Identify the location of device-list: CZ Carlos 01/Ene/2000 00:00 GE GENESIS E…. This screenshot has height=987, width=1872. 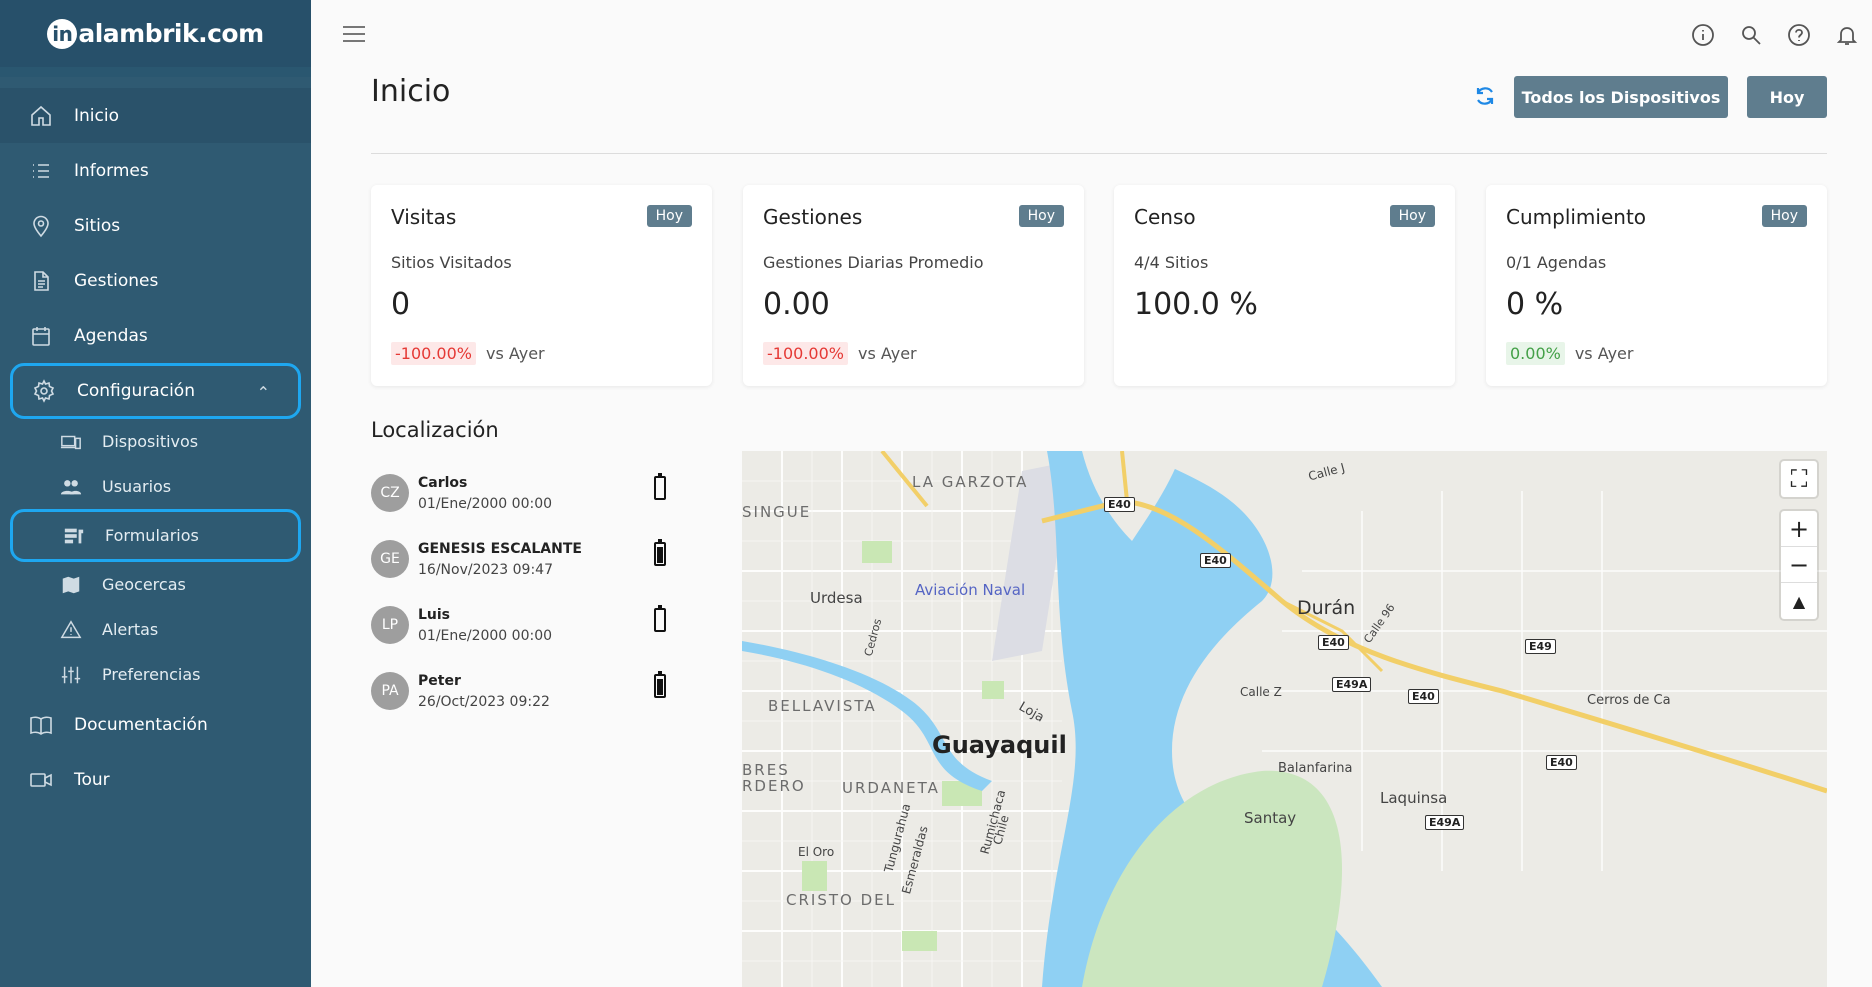
(541, 592).